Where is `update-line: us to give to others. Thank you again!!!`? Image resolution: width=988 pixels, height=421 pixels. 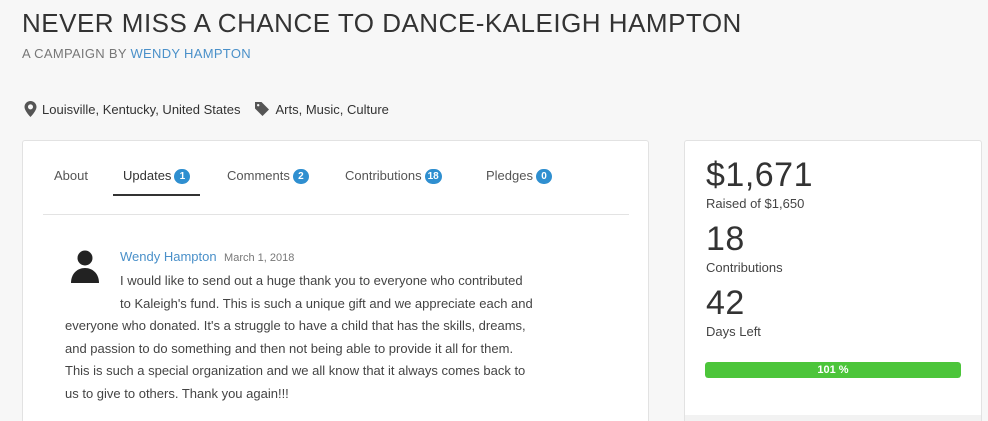 update-line: us to give to others. Thank you again!!! is located at coordinates (177, 393).